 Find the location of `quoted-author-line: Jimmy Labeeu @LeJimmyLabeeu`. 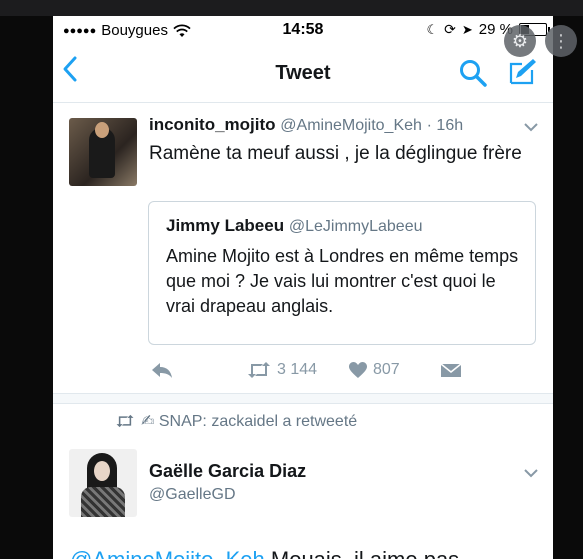

quoted-author-line: Jimmy Labeeu @LeJimmyLabeeu is located at coordinates (294, 226).